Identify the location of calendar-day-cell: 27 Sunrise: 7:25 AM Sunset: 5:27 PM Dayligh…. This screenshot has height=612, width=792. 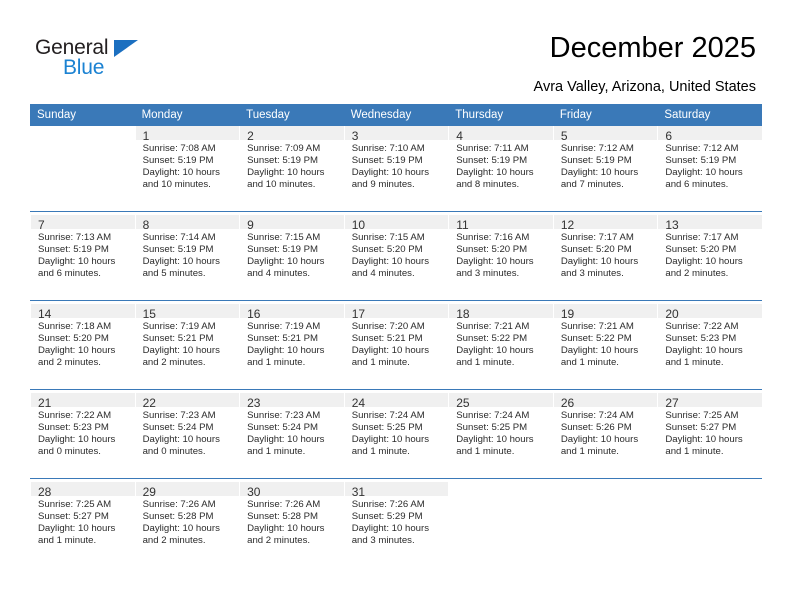
(709, 436).